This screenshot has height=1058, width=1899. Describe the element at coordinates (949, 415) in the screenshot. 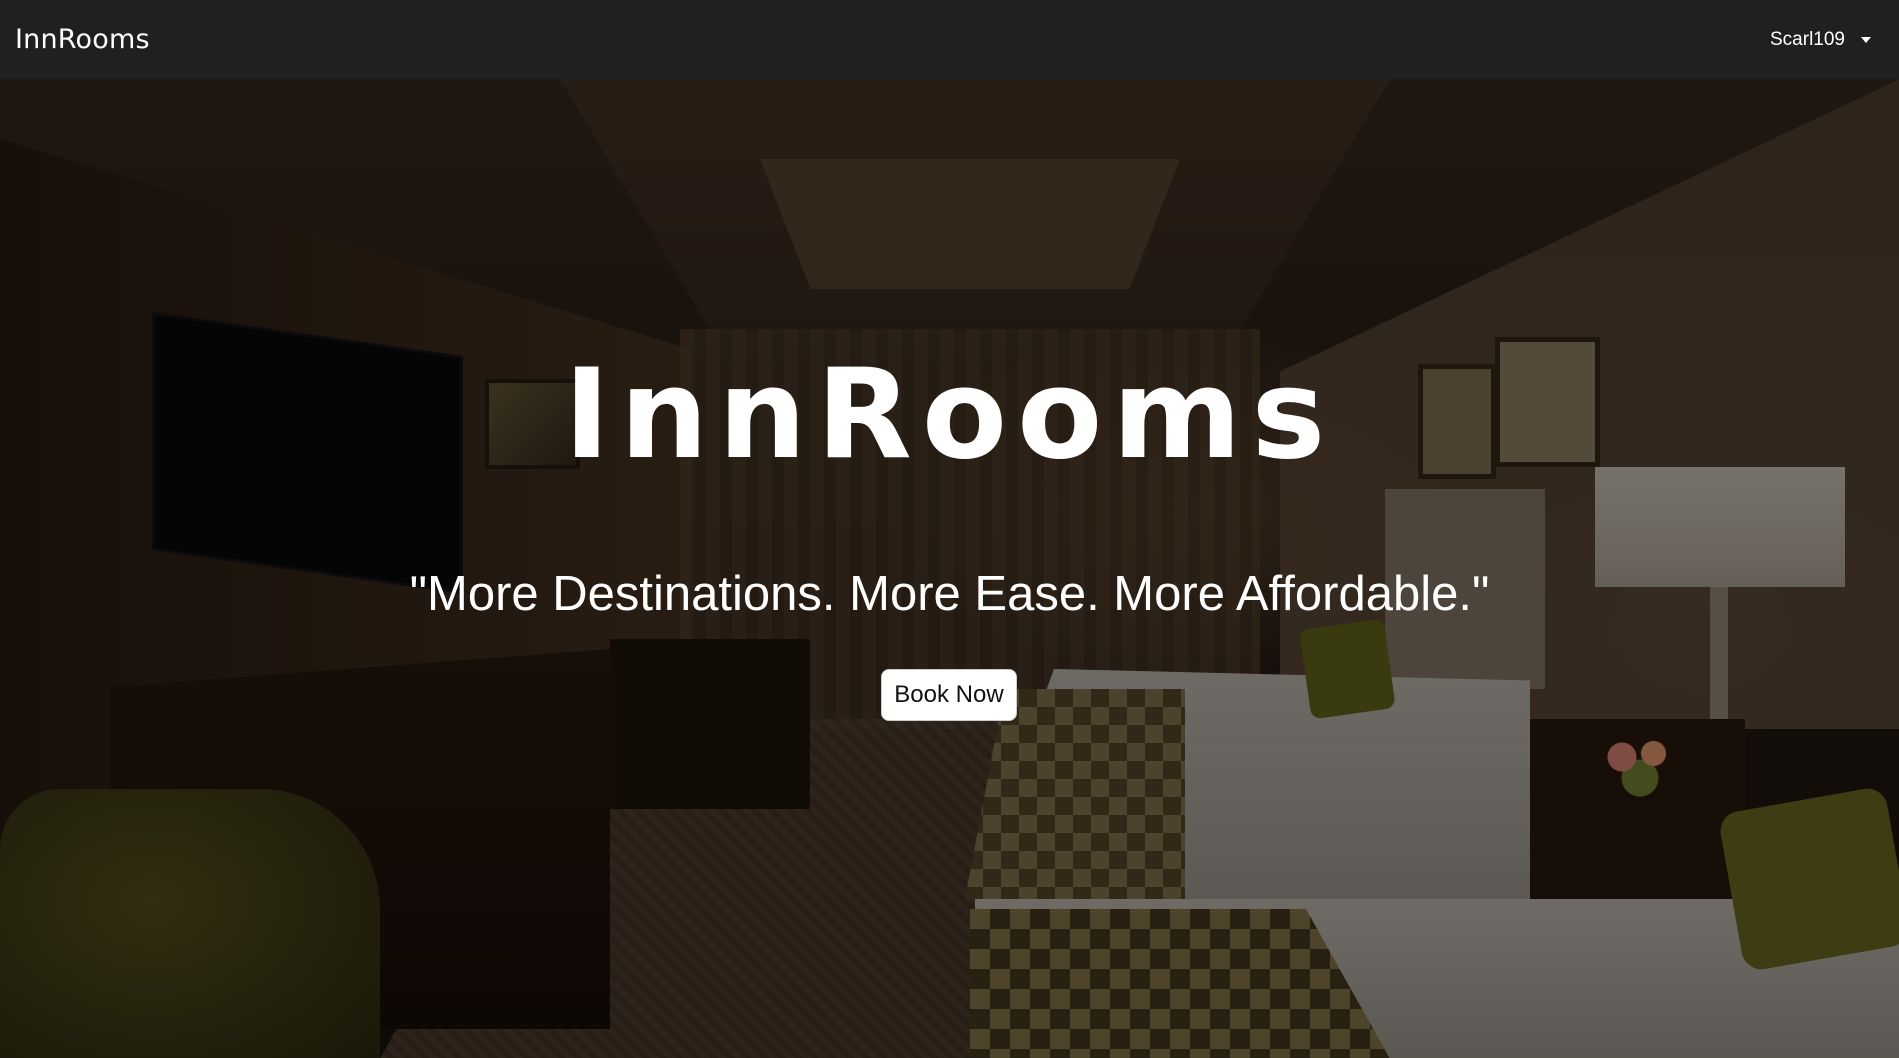

I see `hero-title: InnRooms` at that location.